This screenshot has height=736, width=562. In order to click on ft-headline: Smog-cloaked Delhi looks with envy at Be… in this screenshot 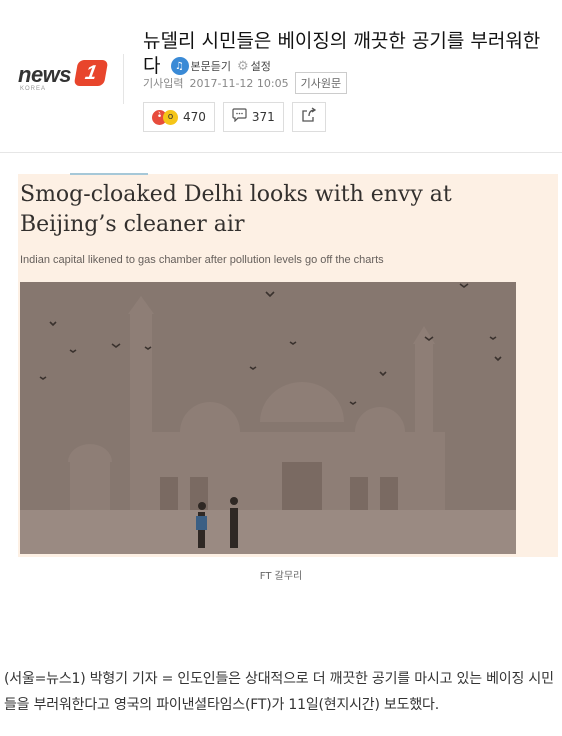, I will do `click(236, 209)`.